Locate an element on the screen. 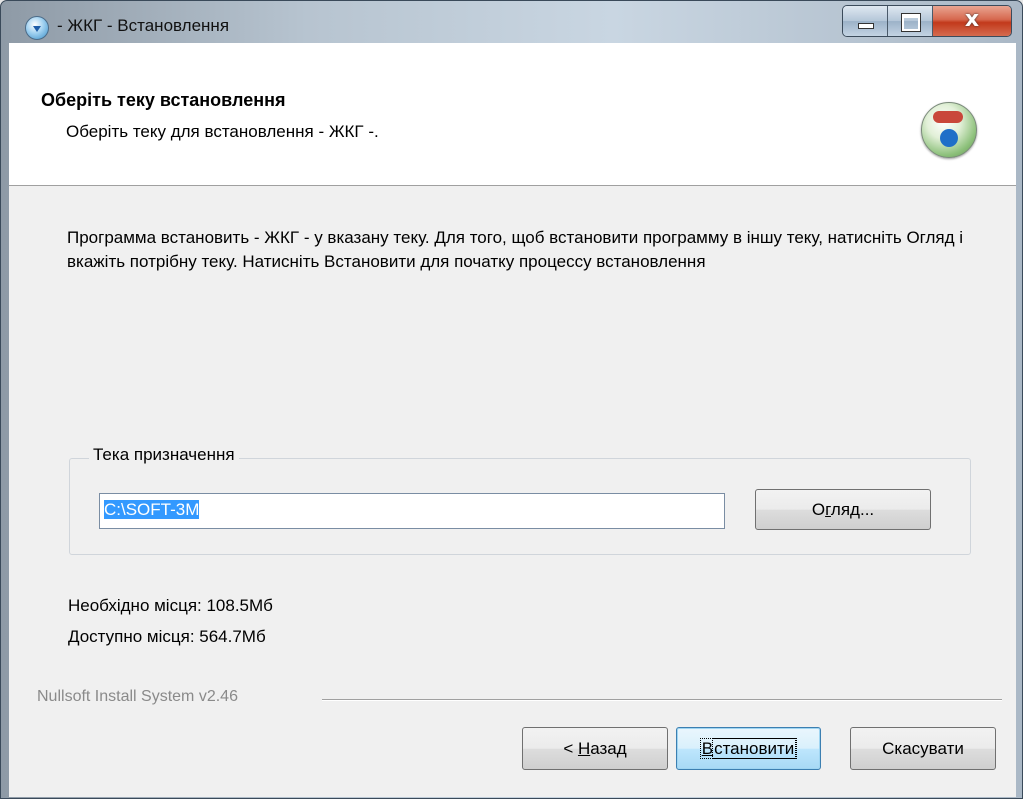  back-label-accel: Н is located at coordinates (584, 748).